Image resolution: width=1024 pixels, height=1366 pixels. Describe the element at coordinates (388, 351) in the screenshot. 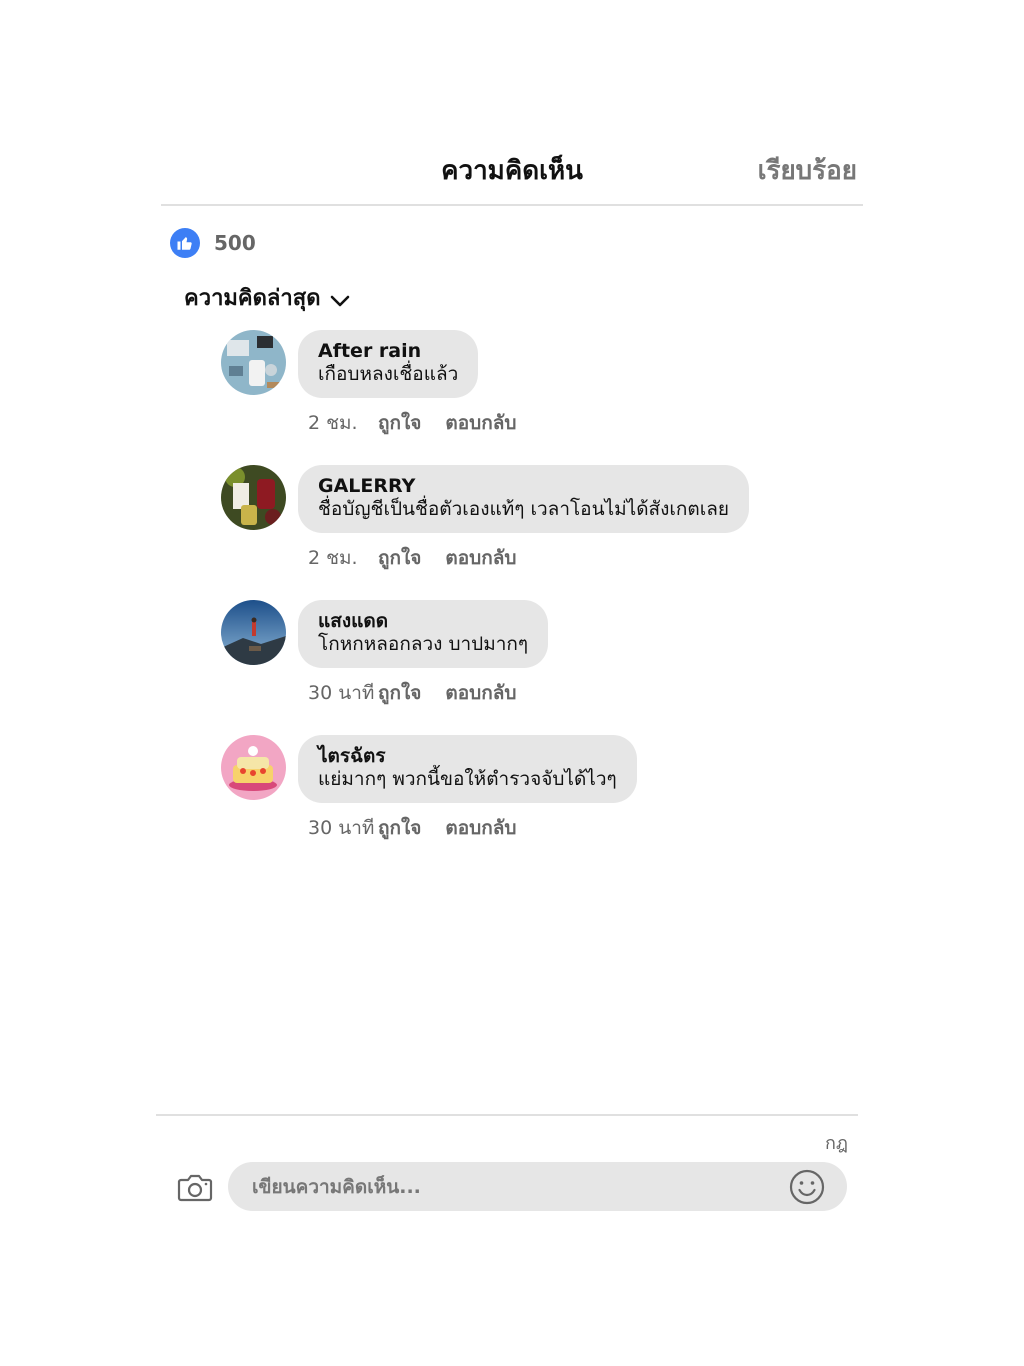

I see `comment-author: After rain` at that location.